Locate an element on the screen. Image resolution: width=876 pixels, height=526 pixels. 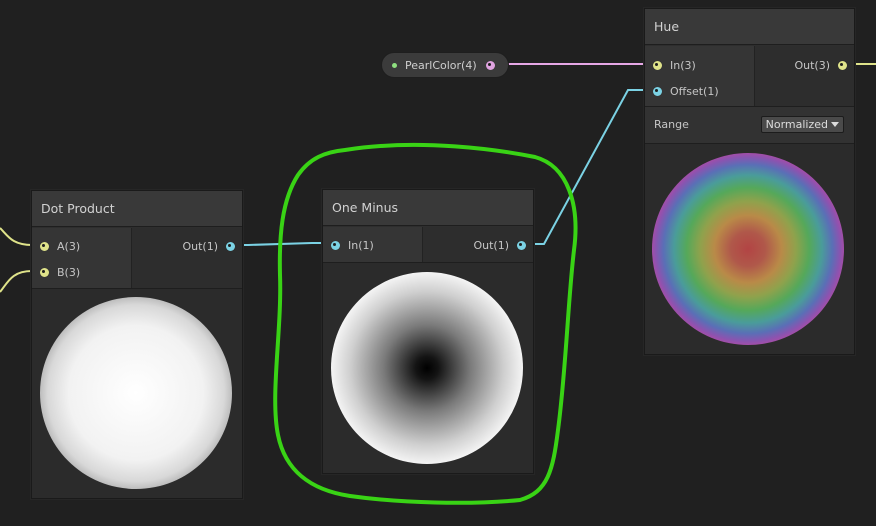
property-exposed-dot is located at coordinates (394, 65).